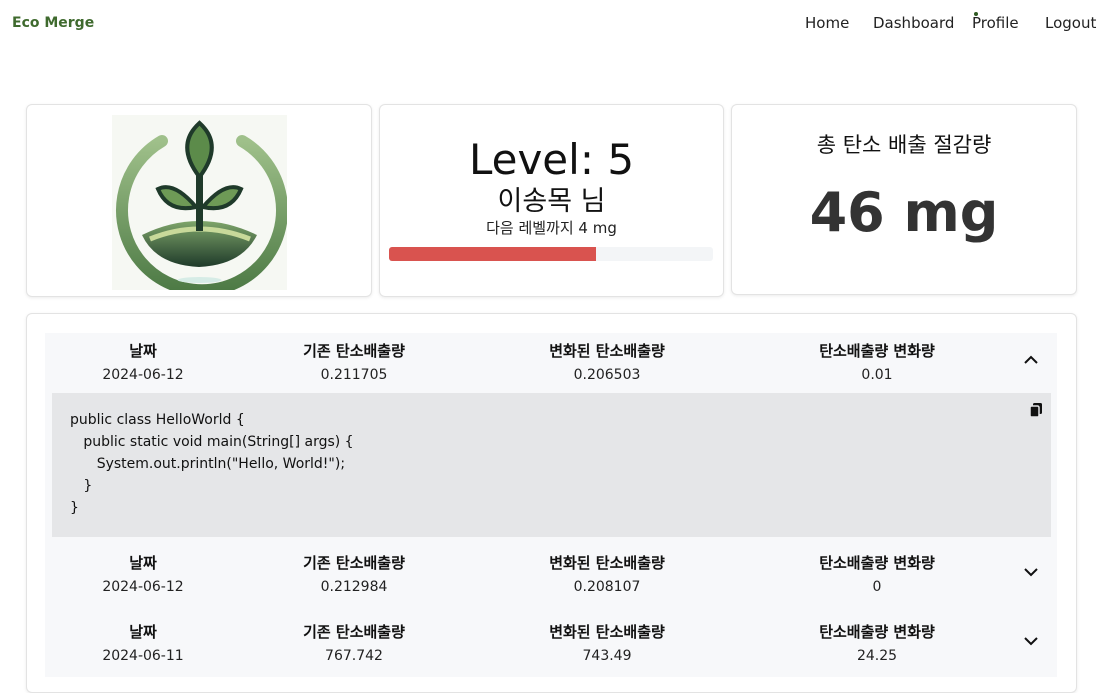 The image size is (1107, 693). Describe the element at coordinates (551, 228) in the screenshot. I see `next-level-text: 다음 레벨까지 4 mg` at that location.